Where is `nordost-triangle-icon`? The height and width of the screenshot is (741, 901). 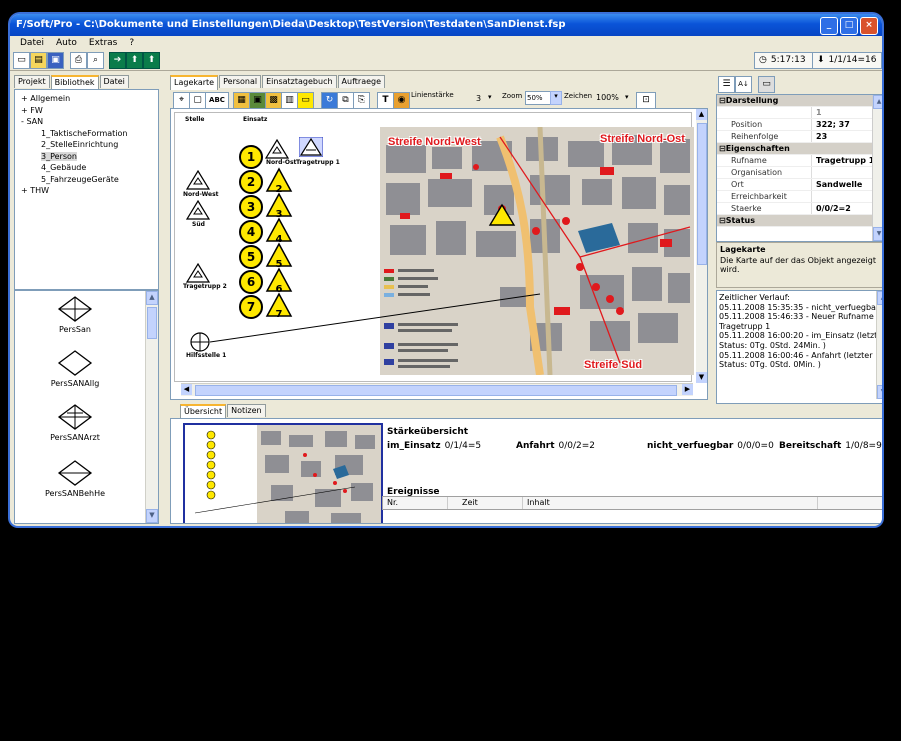
nordost-triangle-icon is located at coordinates (277, 149).